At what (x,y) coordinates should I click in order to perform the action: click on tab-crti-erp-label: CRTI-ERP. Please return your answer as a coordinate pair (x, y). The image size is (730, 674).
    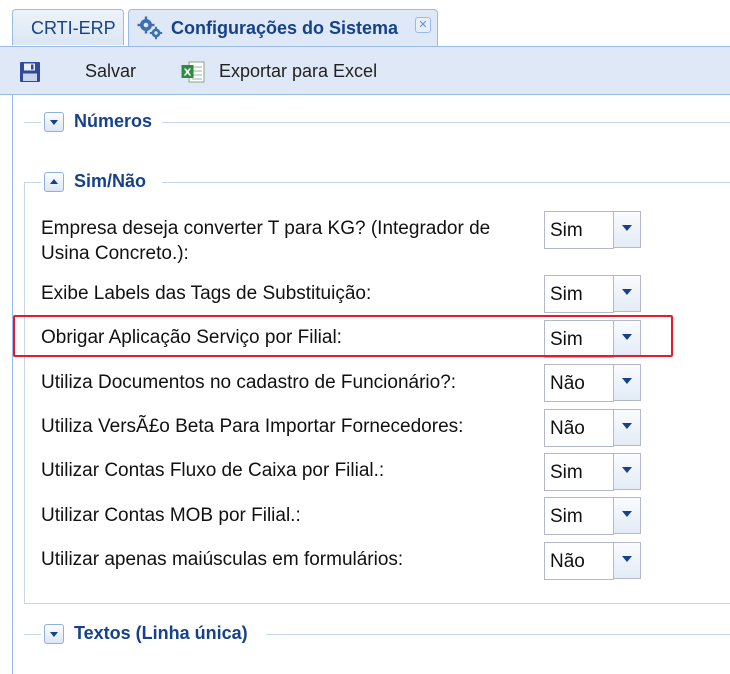
    Looking at the image, I should click on (73, 28).